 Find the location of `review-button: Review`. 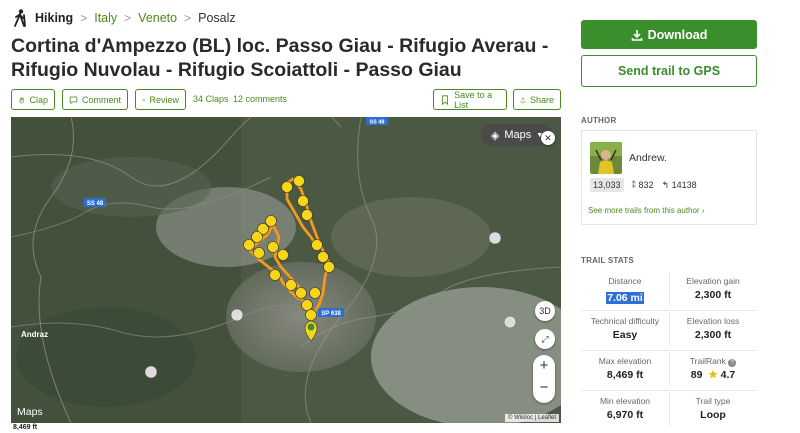

review-button: Review is located at coordinates (160, 99).